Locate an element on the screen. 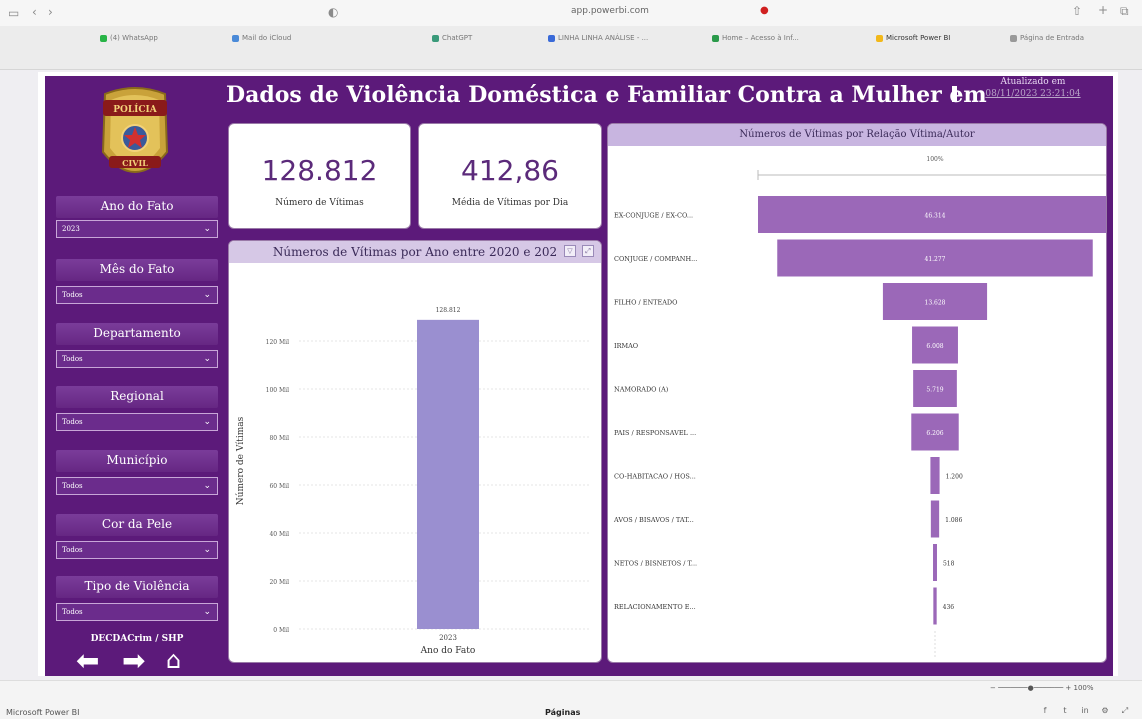 The height and width of the screenshot is (719, 1142). filter-municipality-select: Todos ⌄ is located at coordinates (137, 486).